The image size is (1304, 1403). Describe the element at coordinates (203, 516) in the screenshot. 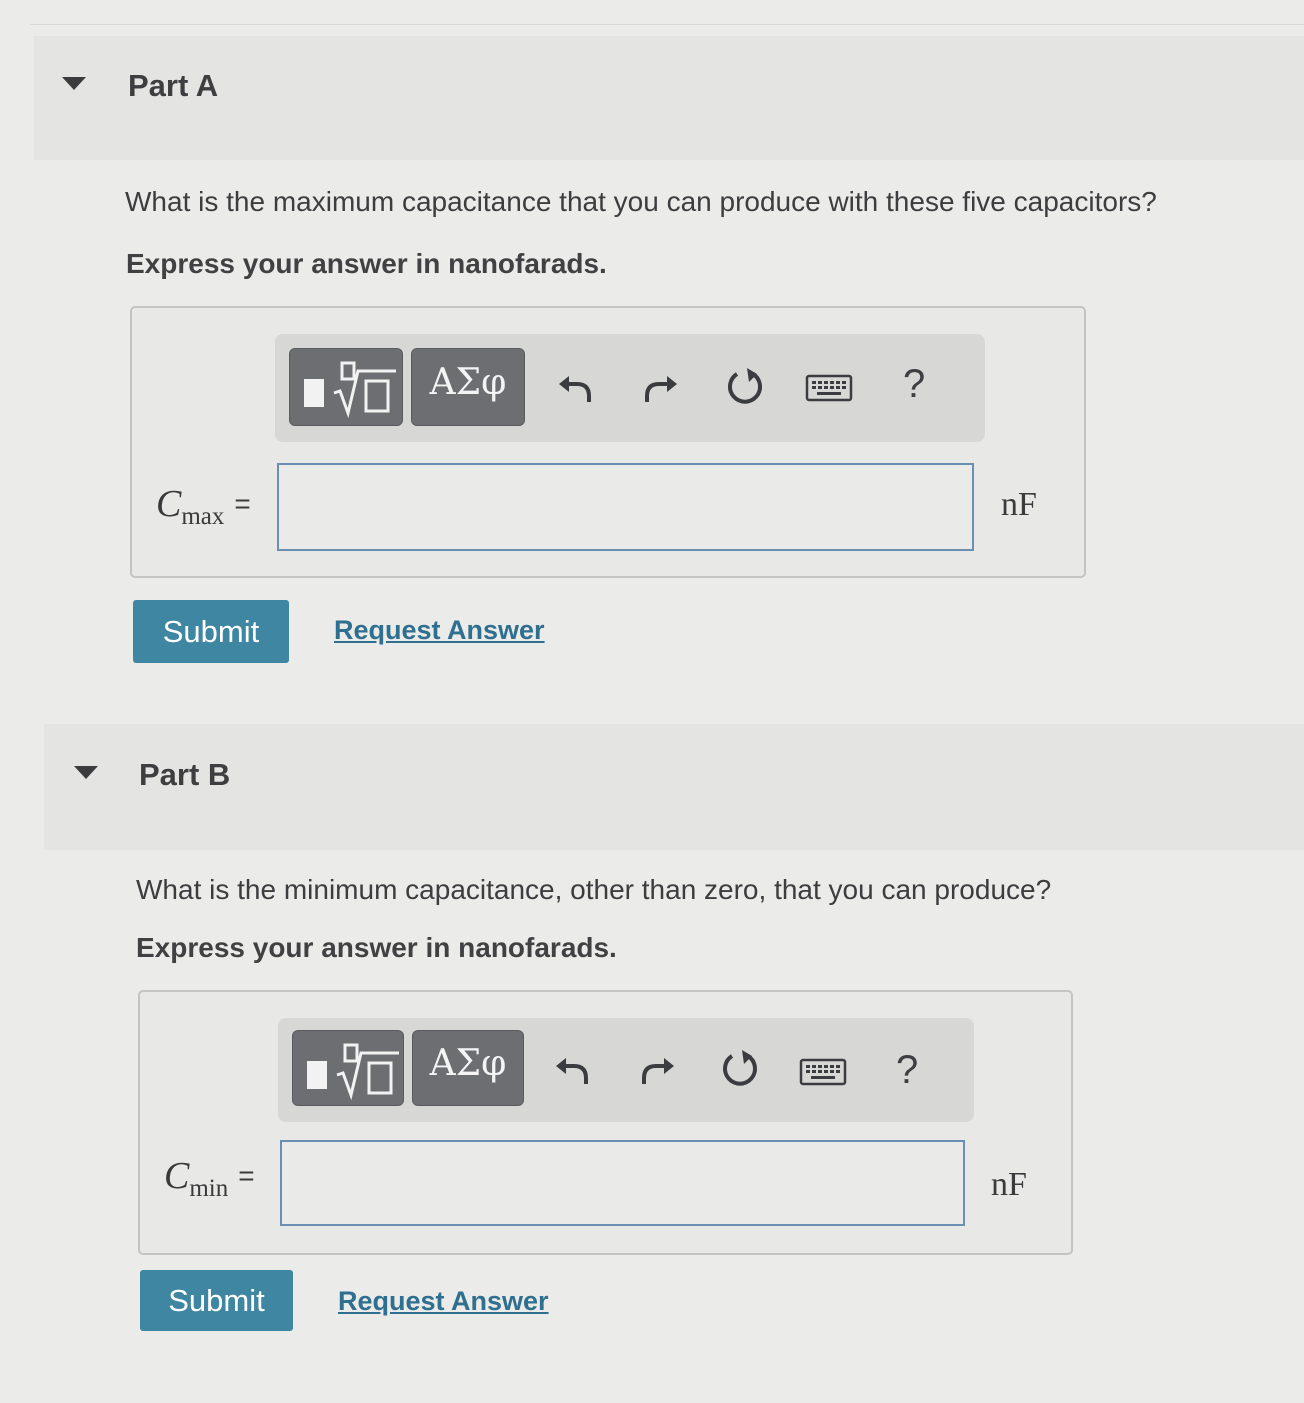

I see `variable-subscript: max` at that location.